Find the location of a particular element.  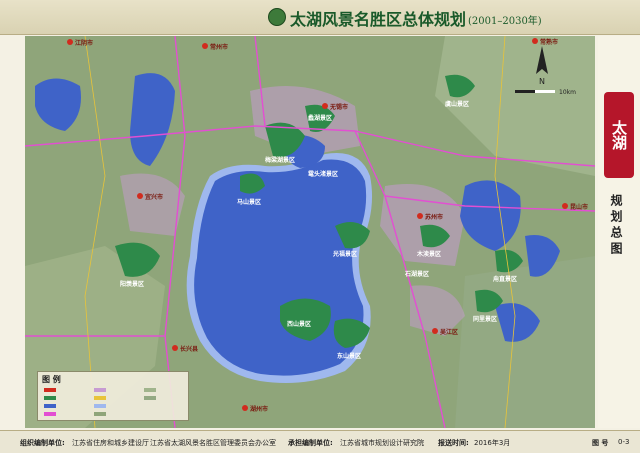

city-marker-jiangyin is located at coordinates (70, 42).